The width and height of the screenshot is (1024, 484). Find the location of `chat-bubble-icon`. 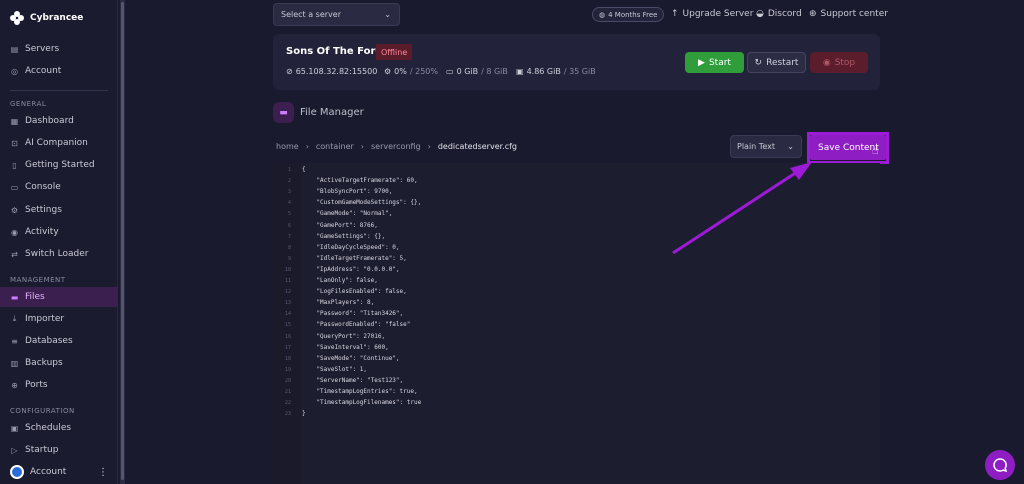

chat-bubble-icon is located at coordinates (1000, 465).